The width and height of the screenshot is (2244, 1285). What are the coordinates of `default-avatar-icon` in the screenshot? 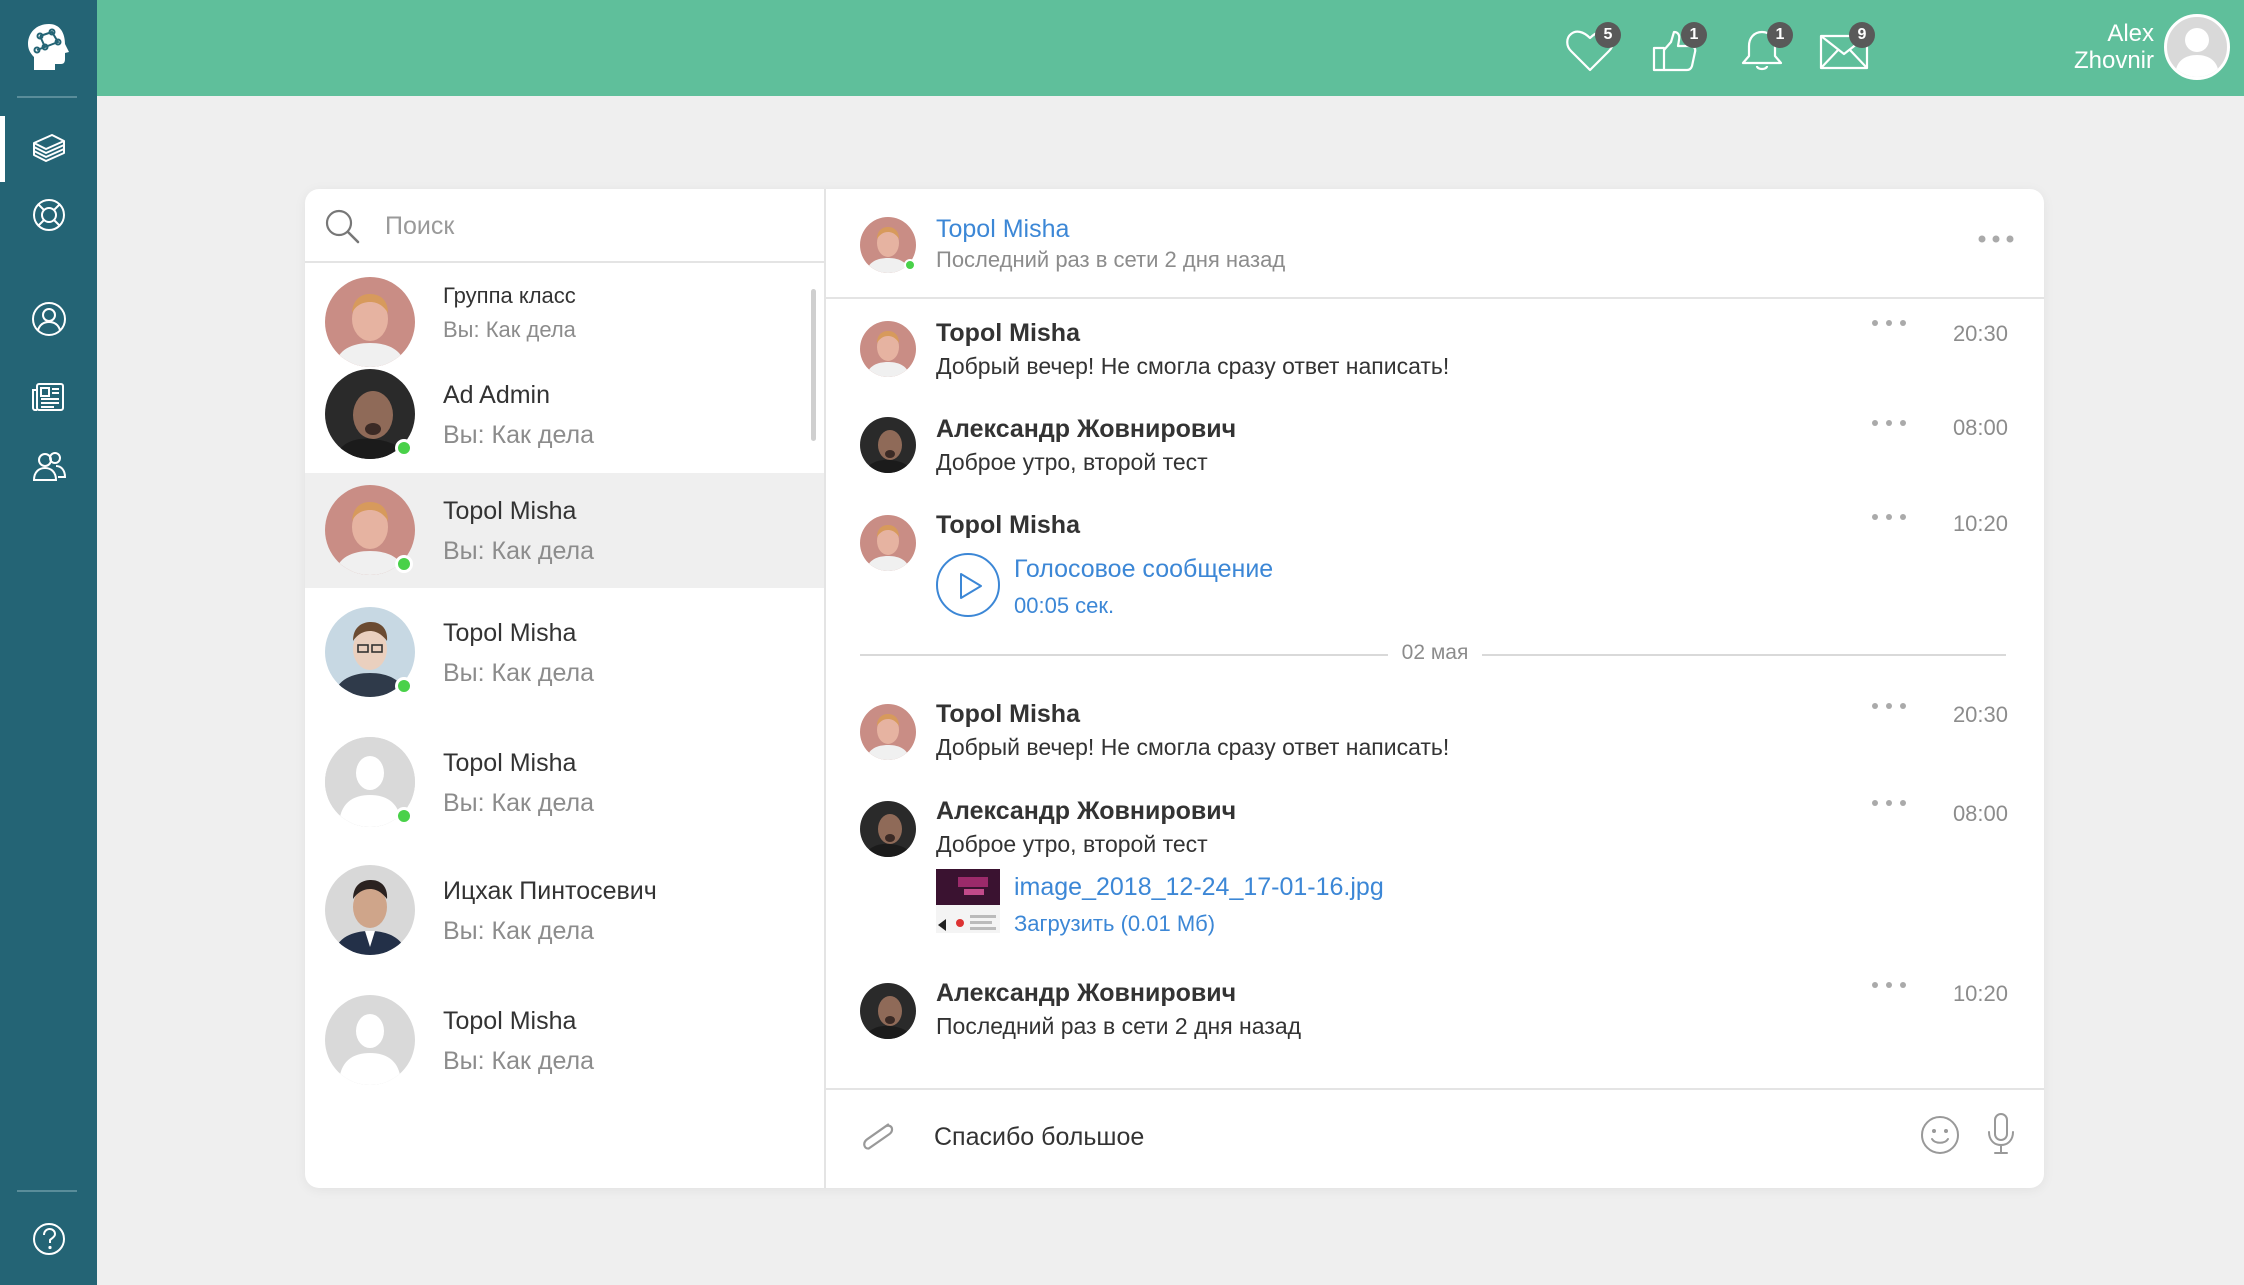 It's located at (370, 1040).